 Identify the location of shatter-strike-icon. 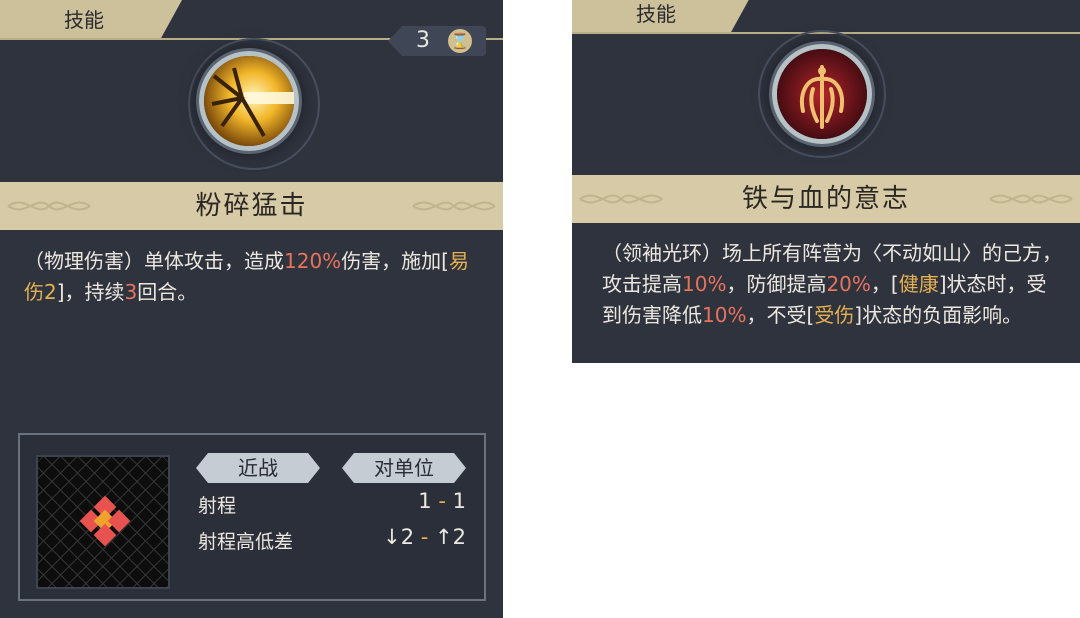
(249, 101).